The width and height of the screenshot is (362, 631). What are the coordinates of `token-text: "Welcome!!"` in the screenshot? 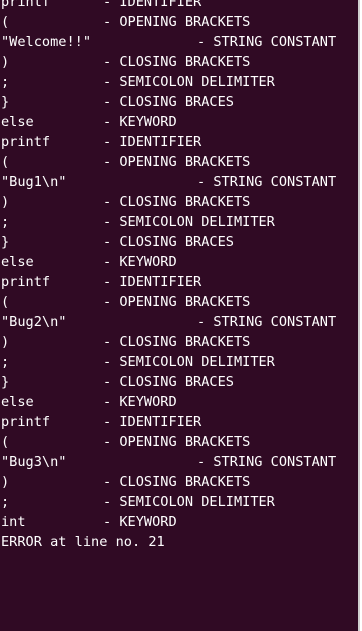 It's located at (46, 42).